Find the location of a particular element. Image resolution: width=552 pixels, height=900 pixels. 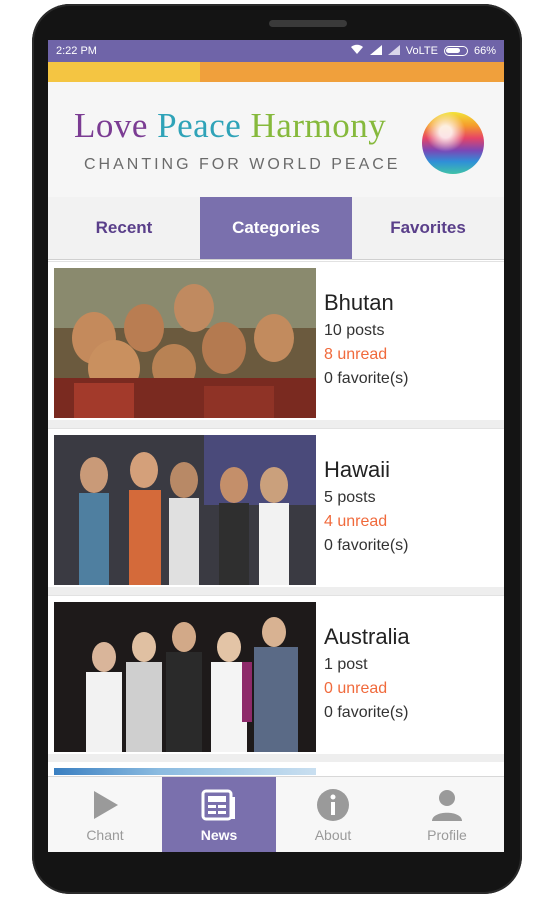

battery-icon is located at coordinates (455, 51).